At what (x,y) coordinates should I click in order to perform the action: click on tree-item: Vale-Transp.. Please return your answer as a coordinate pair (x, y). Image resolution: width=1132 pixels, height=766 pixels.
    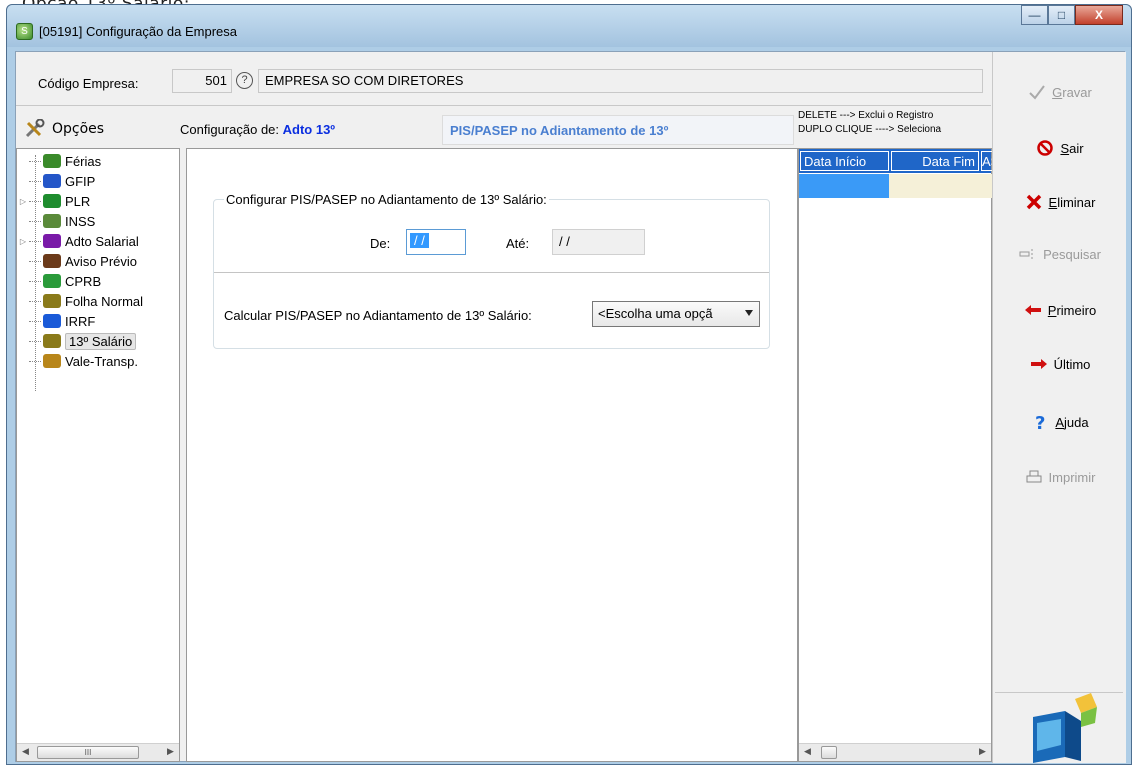
    Looking at the image, I should click on (77, 361).